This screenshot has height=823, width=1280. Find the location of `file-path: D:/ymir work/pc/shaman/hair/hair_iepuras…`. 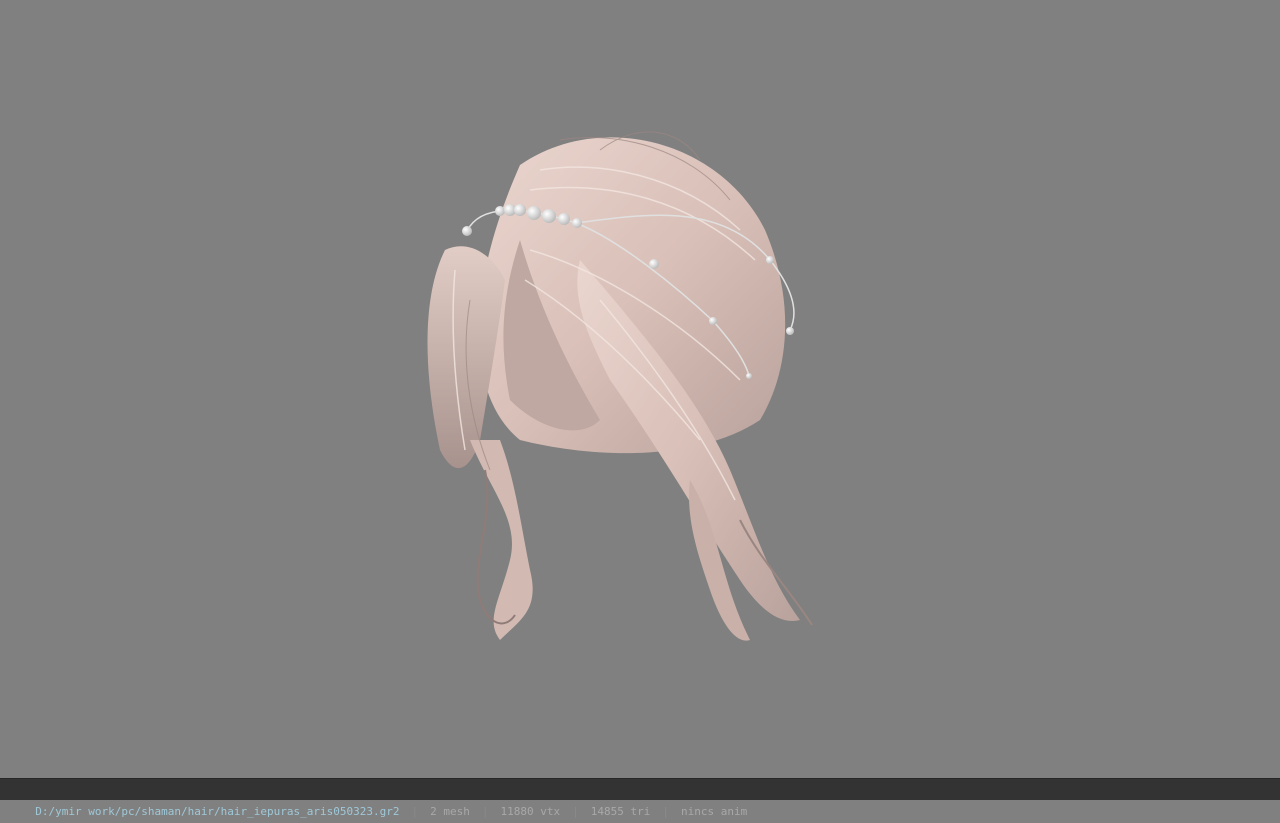

file-path: D:/ymir work/pc/shaman/hair/hair_iepuras… is located at coordinates (217, 811).